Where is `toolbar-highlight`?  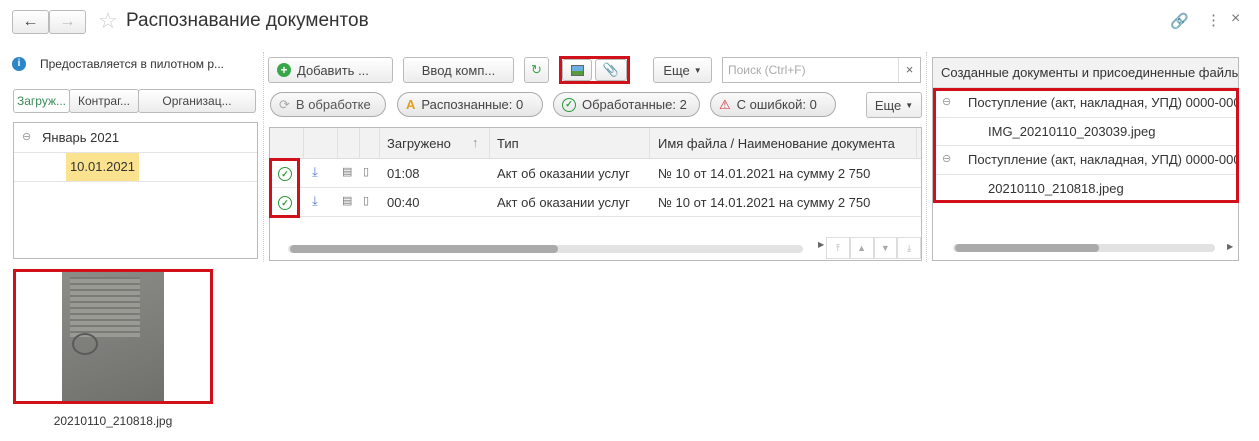 toolbar-highlight is located at coordinates (594, 70).